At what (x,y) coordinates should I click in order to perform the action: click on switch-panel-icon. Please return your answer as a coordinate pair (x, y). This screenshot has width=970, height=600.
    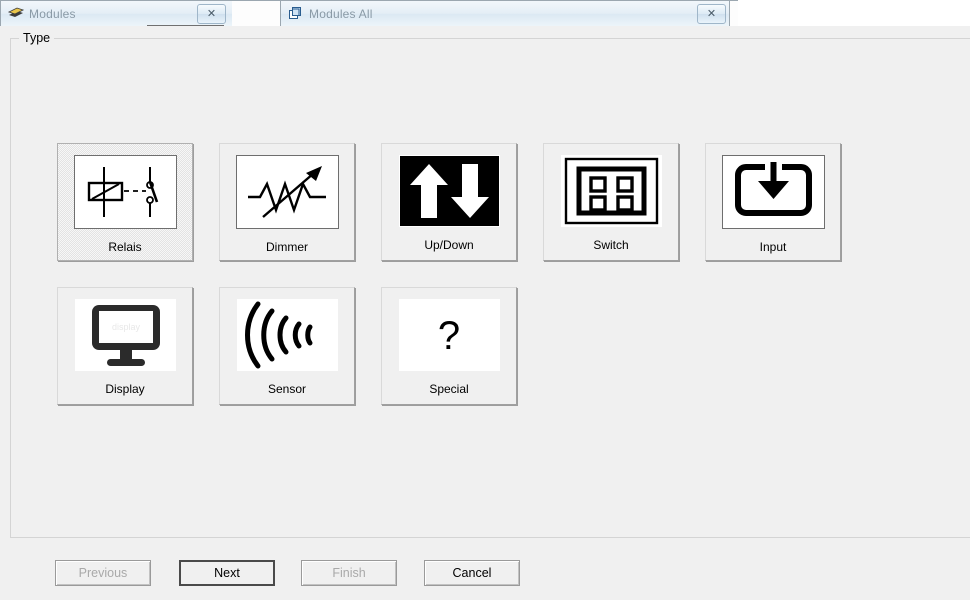
    Looking at the image, I should click on (611, 191).